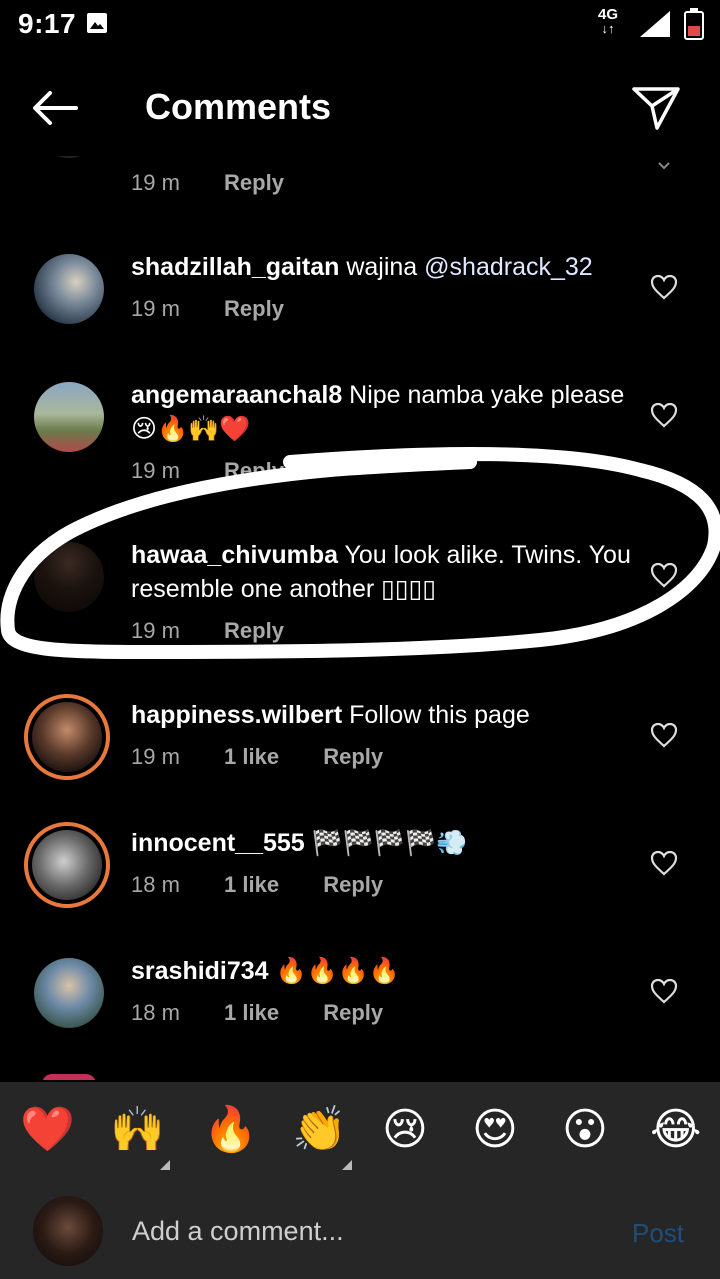 The image size is (720, 1279). What do you see at coordinates (655, 24) in the screenshot?
I see `signal-icon` at bounding box center [655, 24].